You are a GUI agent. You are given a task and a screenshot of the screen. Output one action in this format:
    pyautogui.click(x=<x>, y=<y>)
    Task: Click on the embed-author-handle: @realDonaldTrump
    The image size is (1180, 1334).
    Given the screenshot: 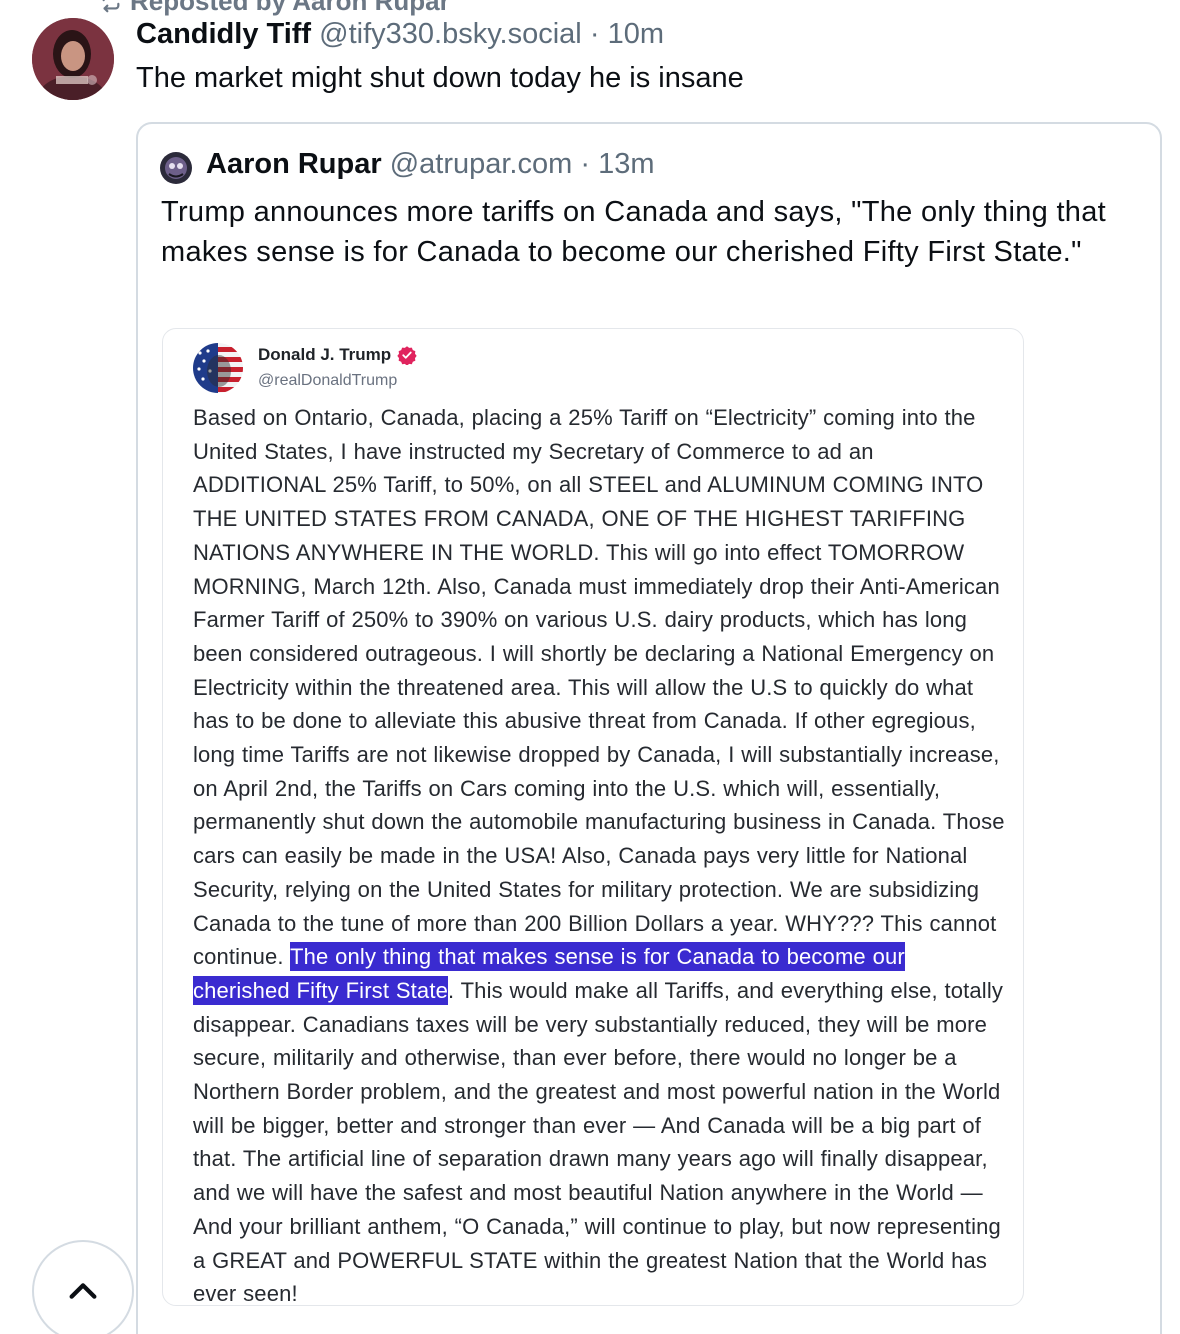 What is the action you would take?
    pyautogui.click(x=328, y=380)
    